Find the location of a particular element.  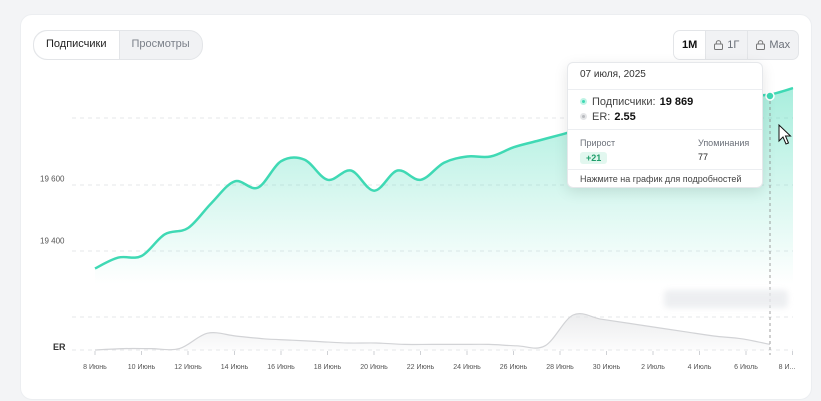

x-tick-label: 6 Июль is located at coordinates (746, 367).